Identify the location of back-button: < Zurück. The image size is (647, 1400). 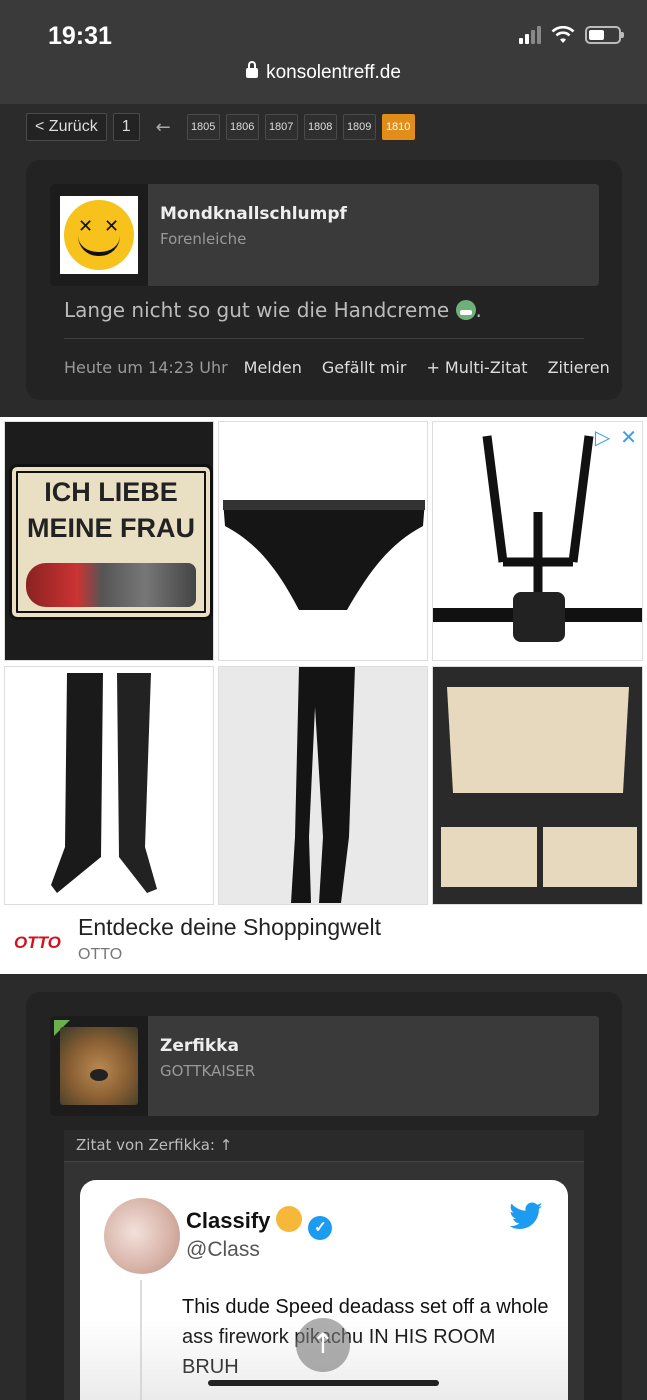
(66, 127).